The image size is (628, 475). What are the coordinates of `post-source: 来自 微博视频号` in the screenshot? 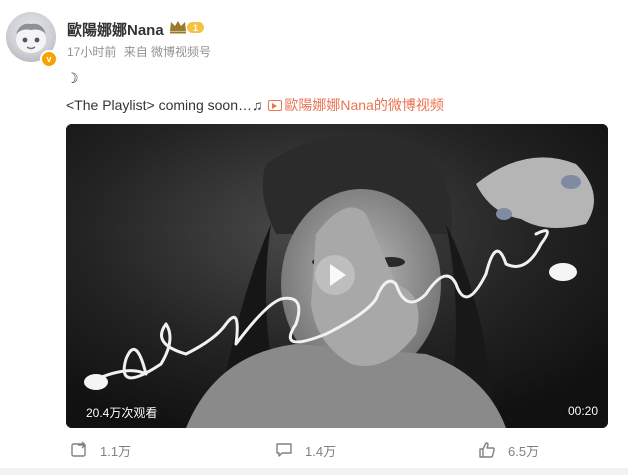 It's located at (167, 52).